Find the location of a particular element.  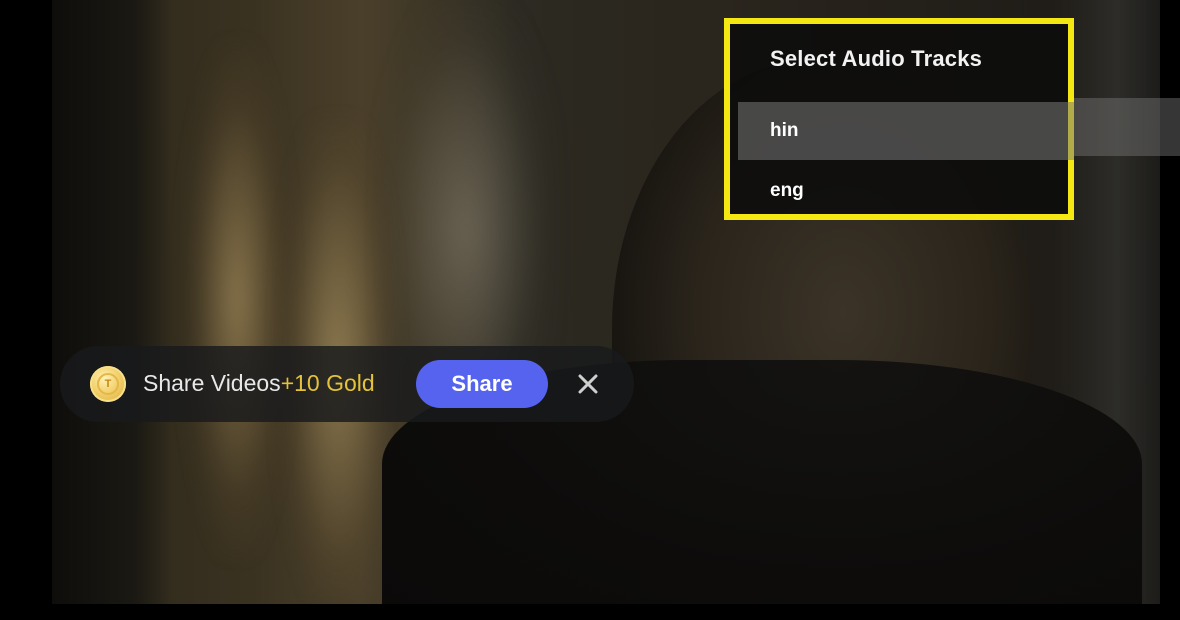

audio-track-option-eng: eng is located at coordinates (906, 191).